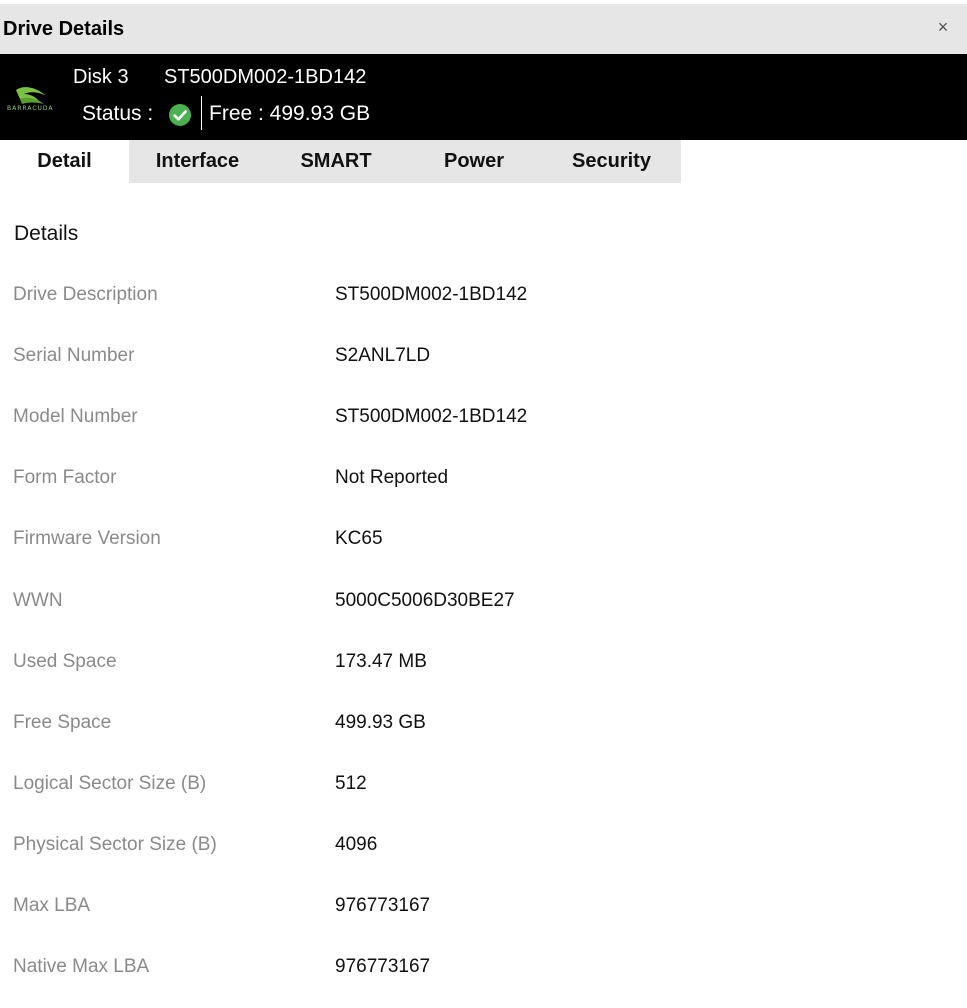 The image size is (967, 1008). I want to click on tab-bar: Detail Interface SMART Power Security, so click(340, 161).